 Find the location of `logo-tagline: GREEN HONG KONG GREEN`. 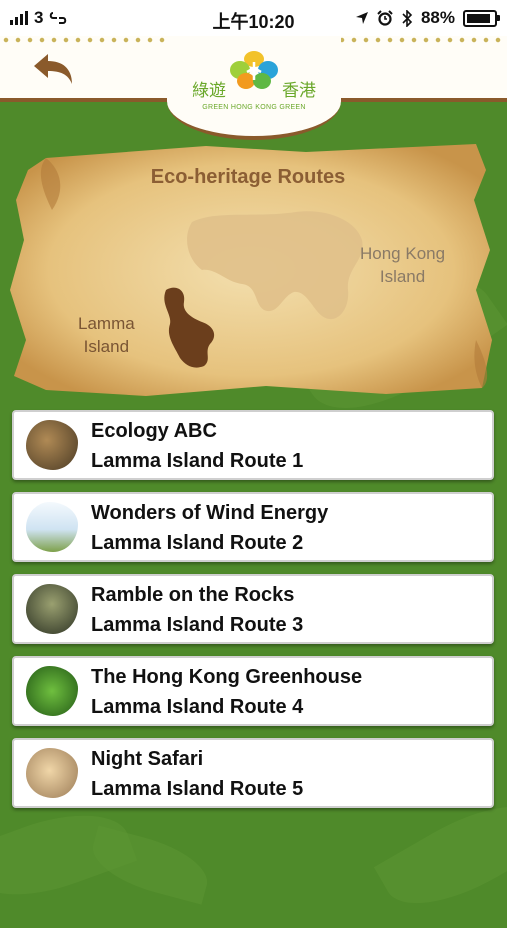

logo-tagline: GREEN HONG KONG GREEN is located at coordinates (254, 107).